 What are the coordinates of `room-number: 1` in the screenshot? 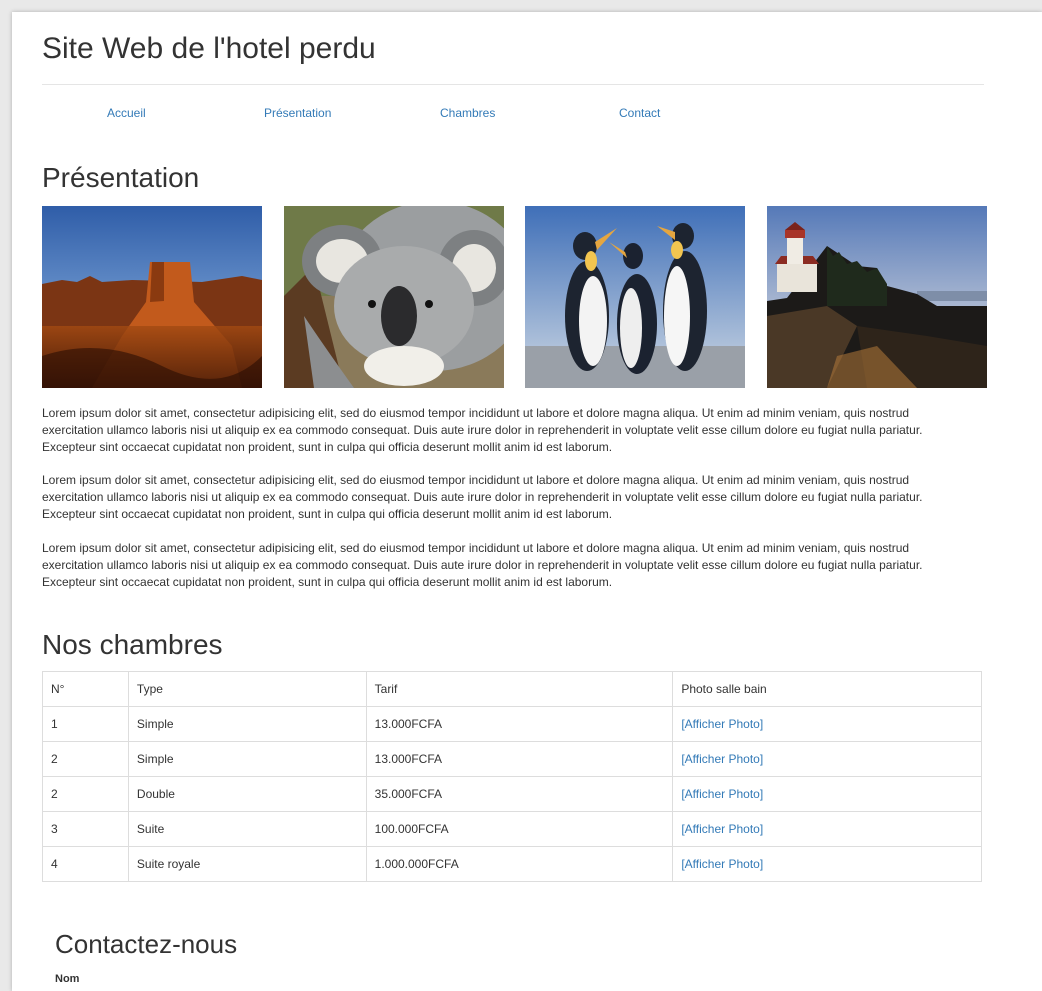 It's located at (85, 724).